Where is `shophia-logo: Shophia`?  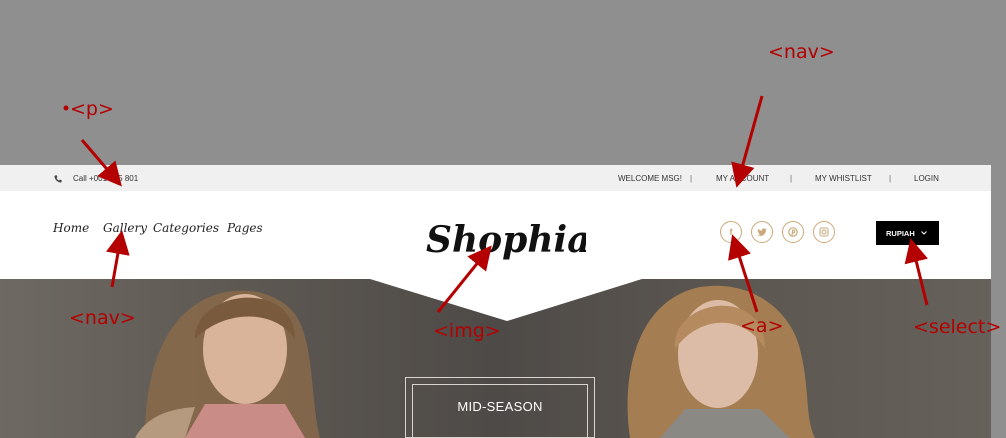 shophia-logo: Shophia is located at coordinates (505, 239).